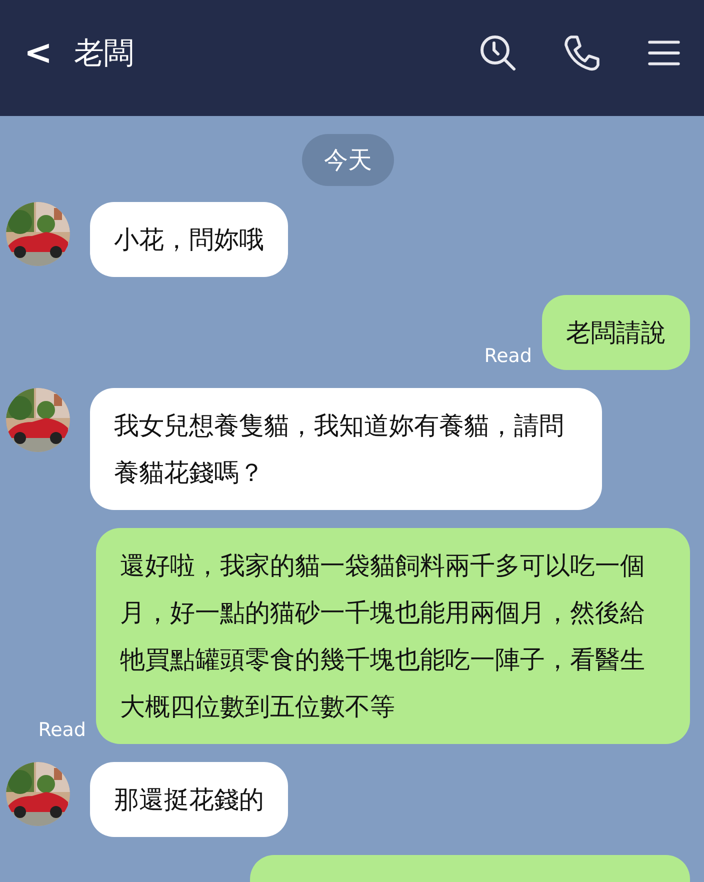 Image resolution: width=704 pixels, height=882 pixels. What do you see at coordinates (346, 449) in the screenshot?
I see `message-bubble: 我女兒想養隻貓，我知道妳有養貓，請問養貓花錢嗎？` at bounding box center [346, 449].